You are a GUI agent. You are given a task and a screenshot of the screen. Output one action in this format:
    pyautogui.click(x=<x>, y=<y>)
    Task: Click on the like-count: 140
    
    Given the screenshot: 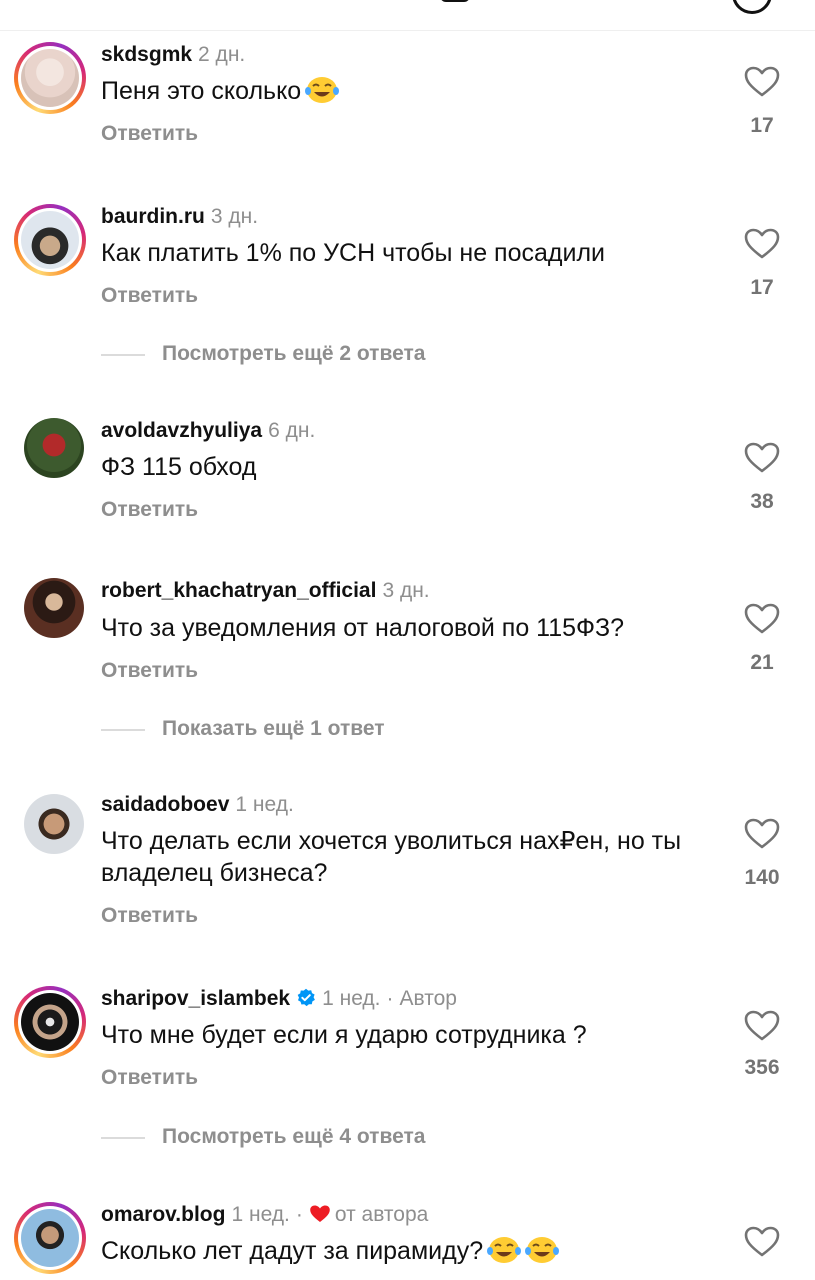 What is the action you would take?
    pyautogui.click(x=762, y=877)
    